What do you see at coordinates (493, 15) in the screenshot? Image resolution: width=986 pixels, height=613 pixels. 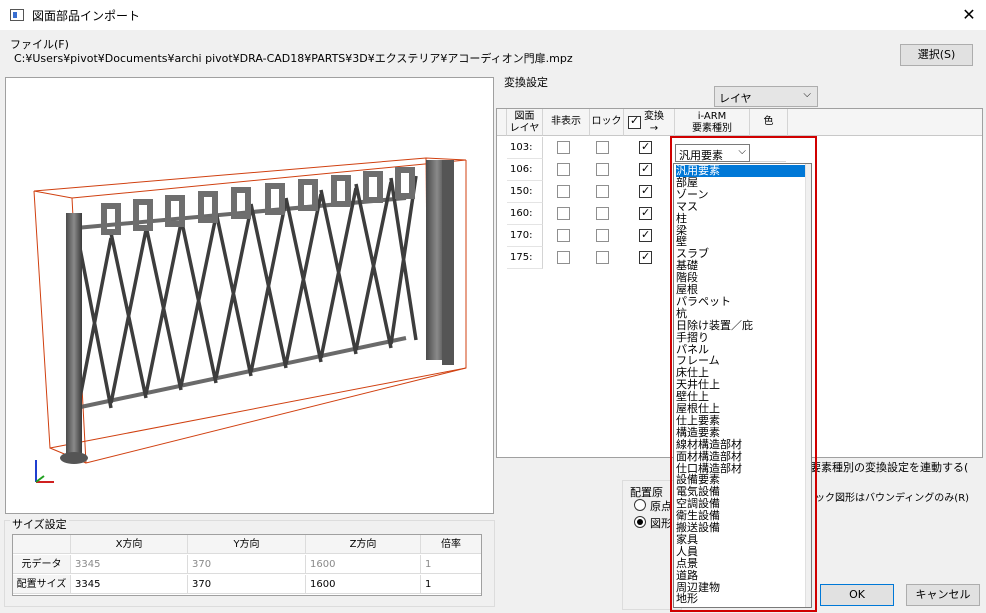 I see `title-bar` at bounding box center [493, 15].